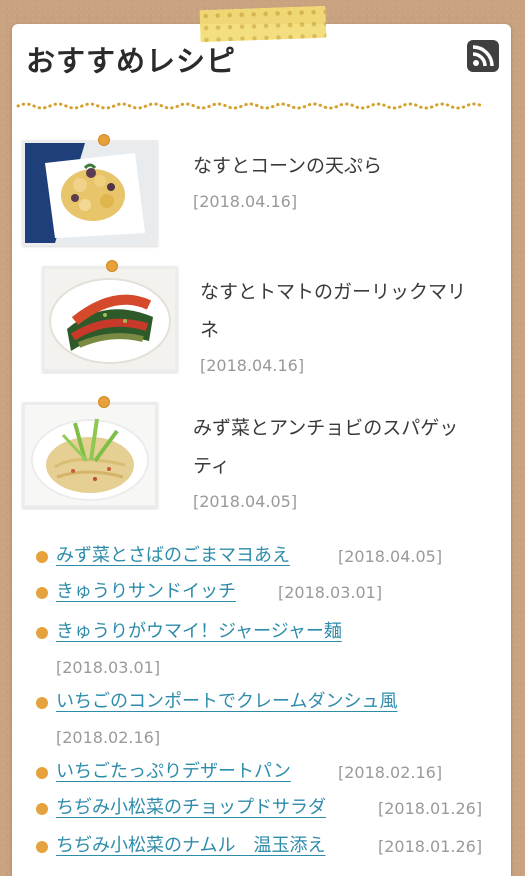 The width and height of the screenshot is (525, 876). Describe the element at coordinates (226, 702) in the screenshot. I see `recipe-link: いちごのコンポートでクレームダンシュ風` at that location.